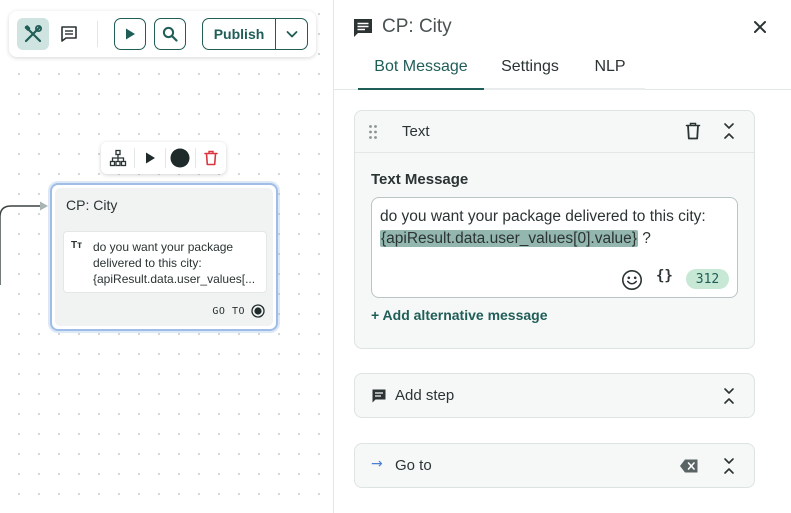  Describe the element at coordinates (509, 238) in the screenshot. I see `message-variable-chip: {apiResult.data.user_values[0].value}` at that location.